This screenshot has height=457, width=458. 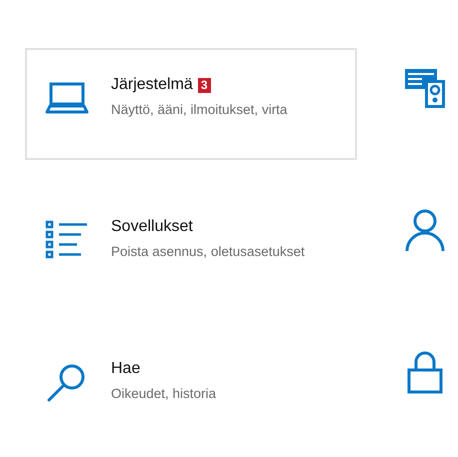 I want to click on tile-subtitle: Näyttö, ääni, ilmoitukset, virta, so click(x=199, y=110).